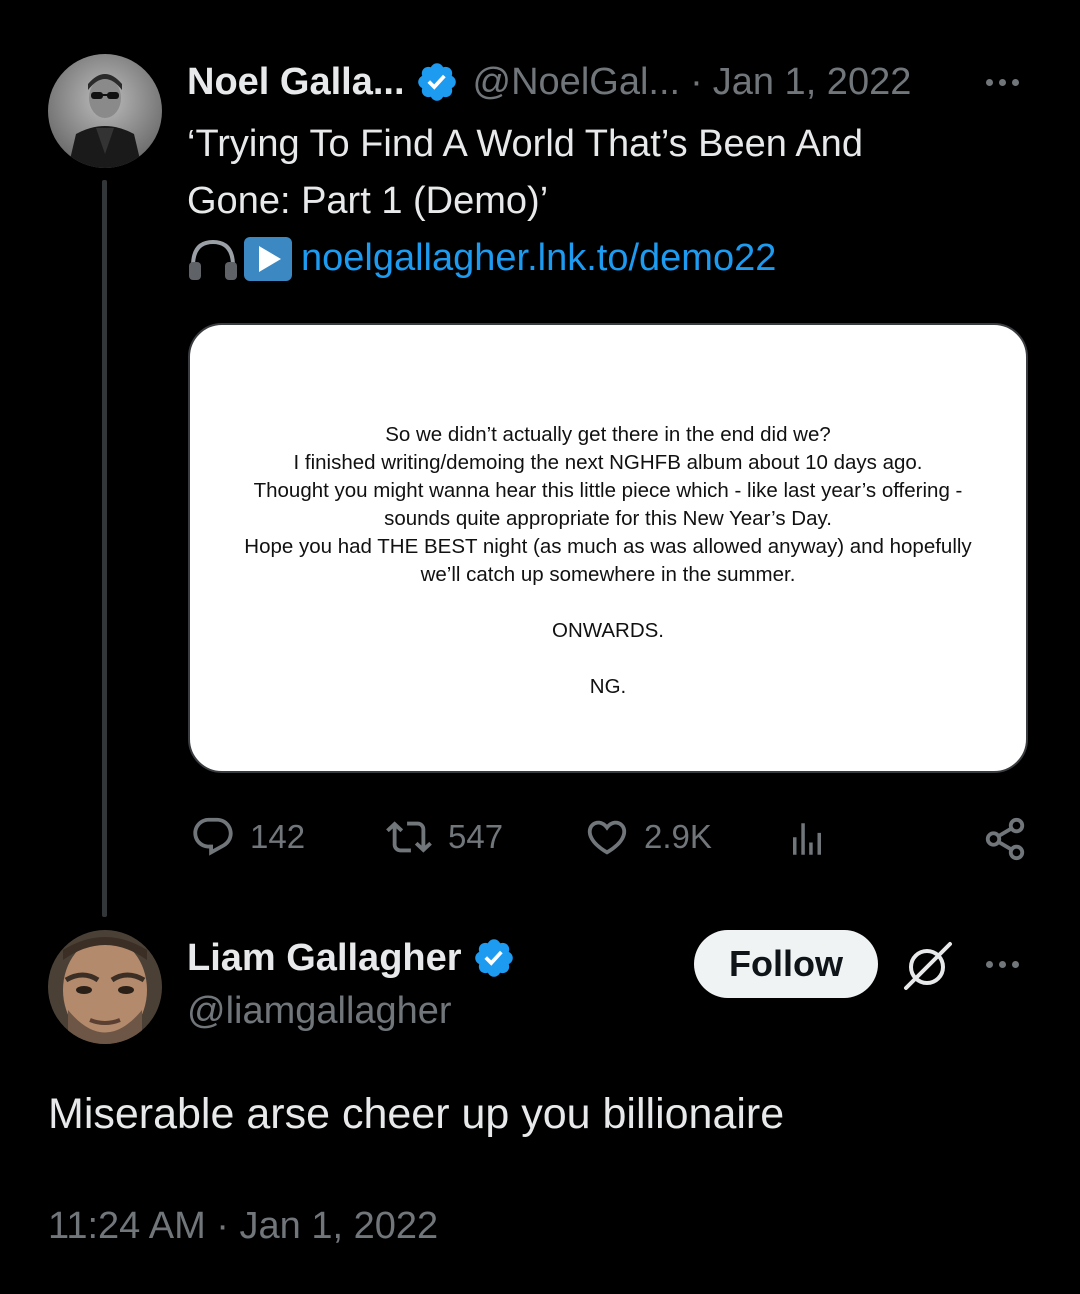 The height and width of the screenshot is (1294, 1080). I want to click on reply-timestamp: 11:24 AM · Jan 1, 2022, so click(243, 1226).